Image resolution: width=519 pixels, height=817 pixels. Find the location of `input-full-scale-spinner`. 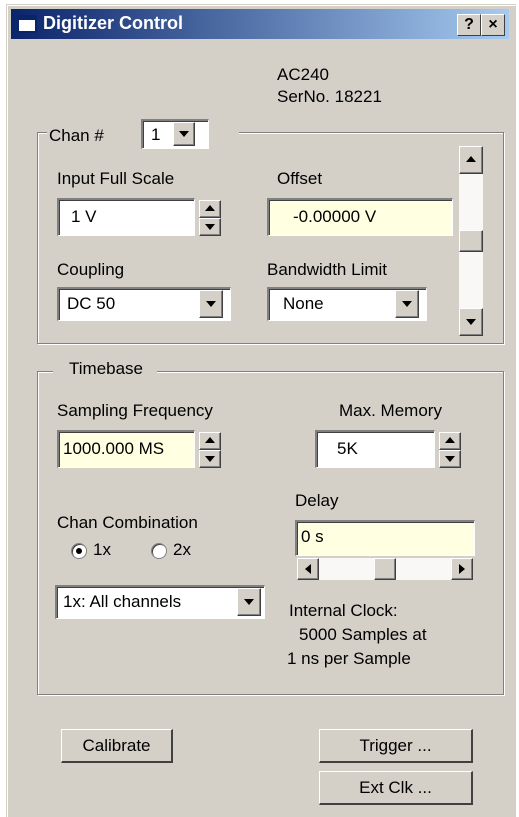

input-full-scale-spinner is located at coordinates (210, 218).